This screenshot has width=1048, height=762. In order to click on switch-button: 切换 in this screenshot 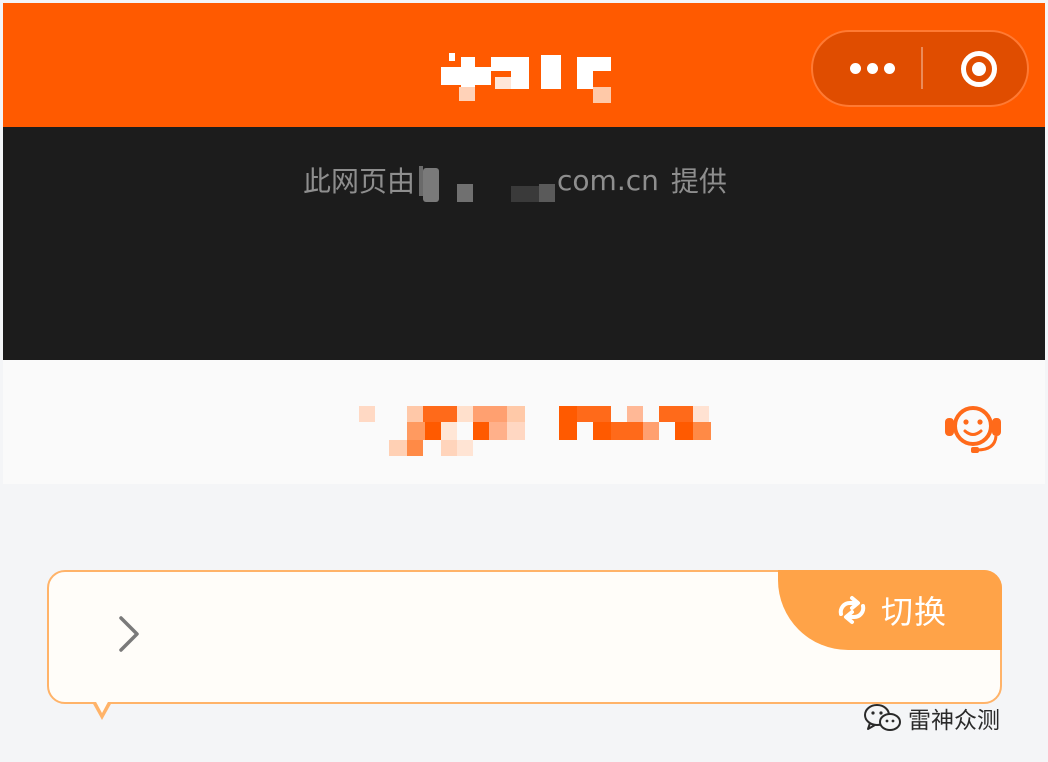, I will do `click(890, 610)`.